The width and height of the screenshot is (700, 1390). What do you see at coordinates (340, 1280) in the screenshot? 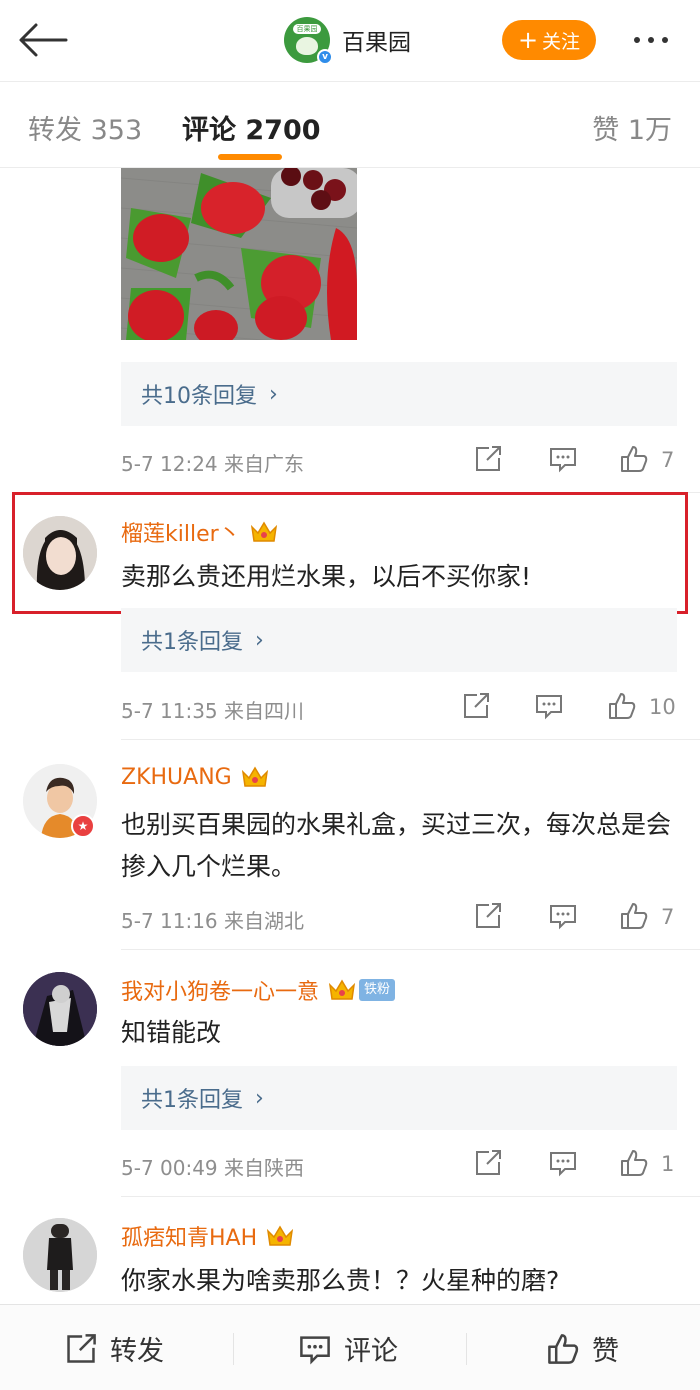
I see `comment-text: 你家水果为啥卖那么贵！？火星种的磨?` at bounding box center [340, 1280].